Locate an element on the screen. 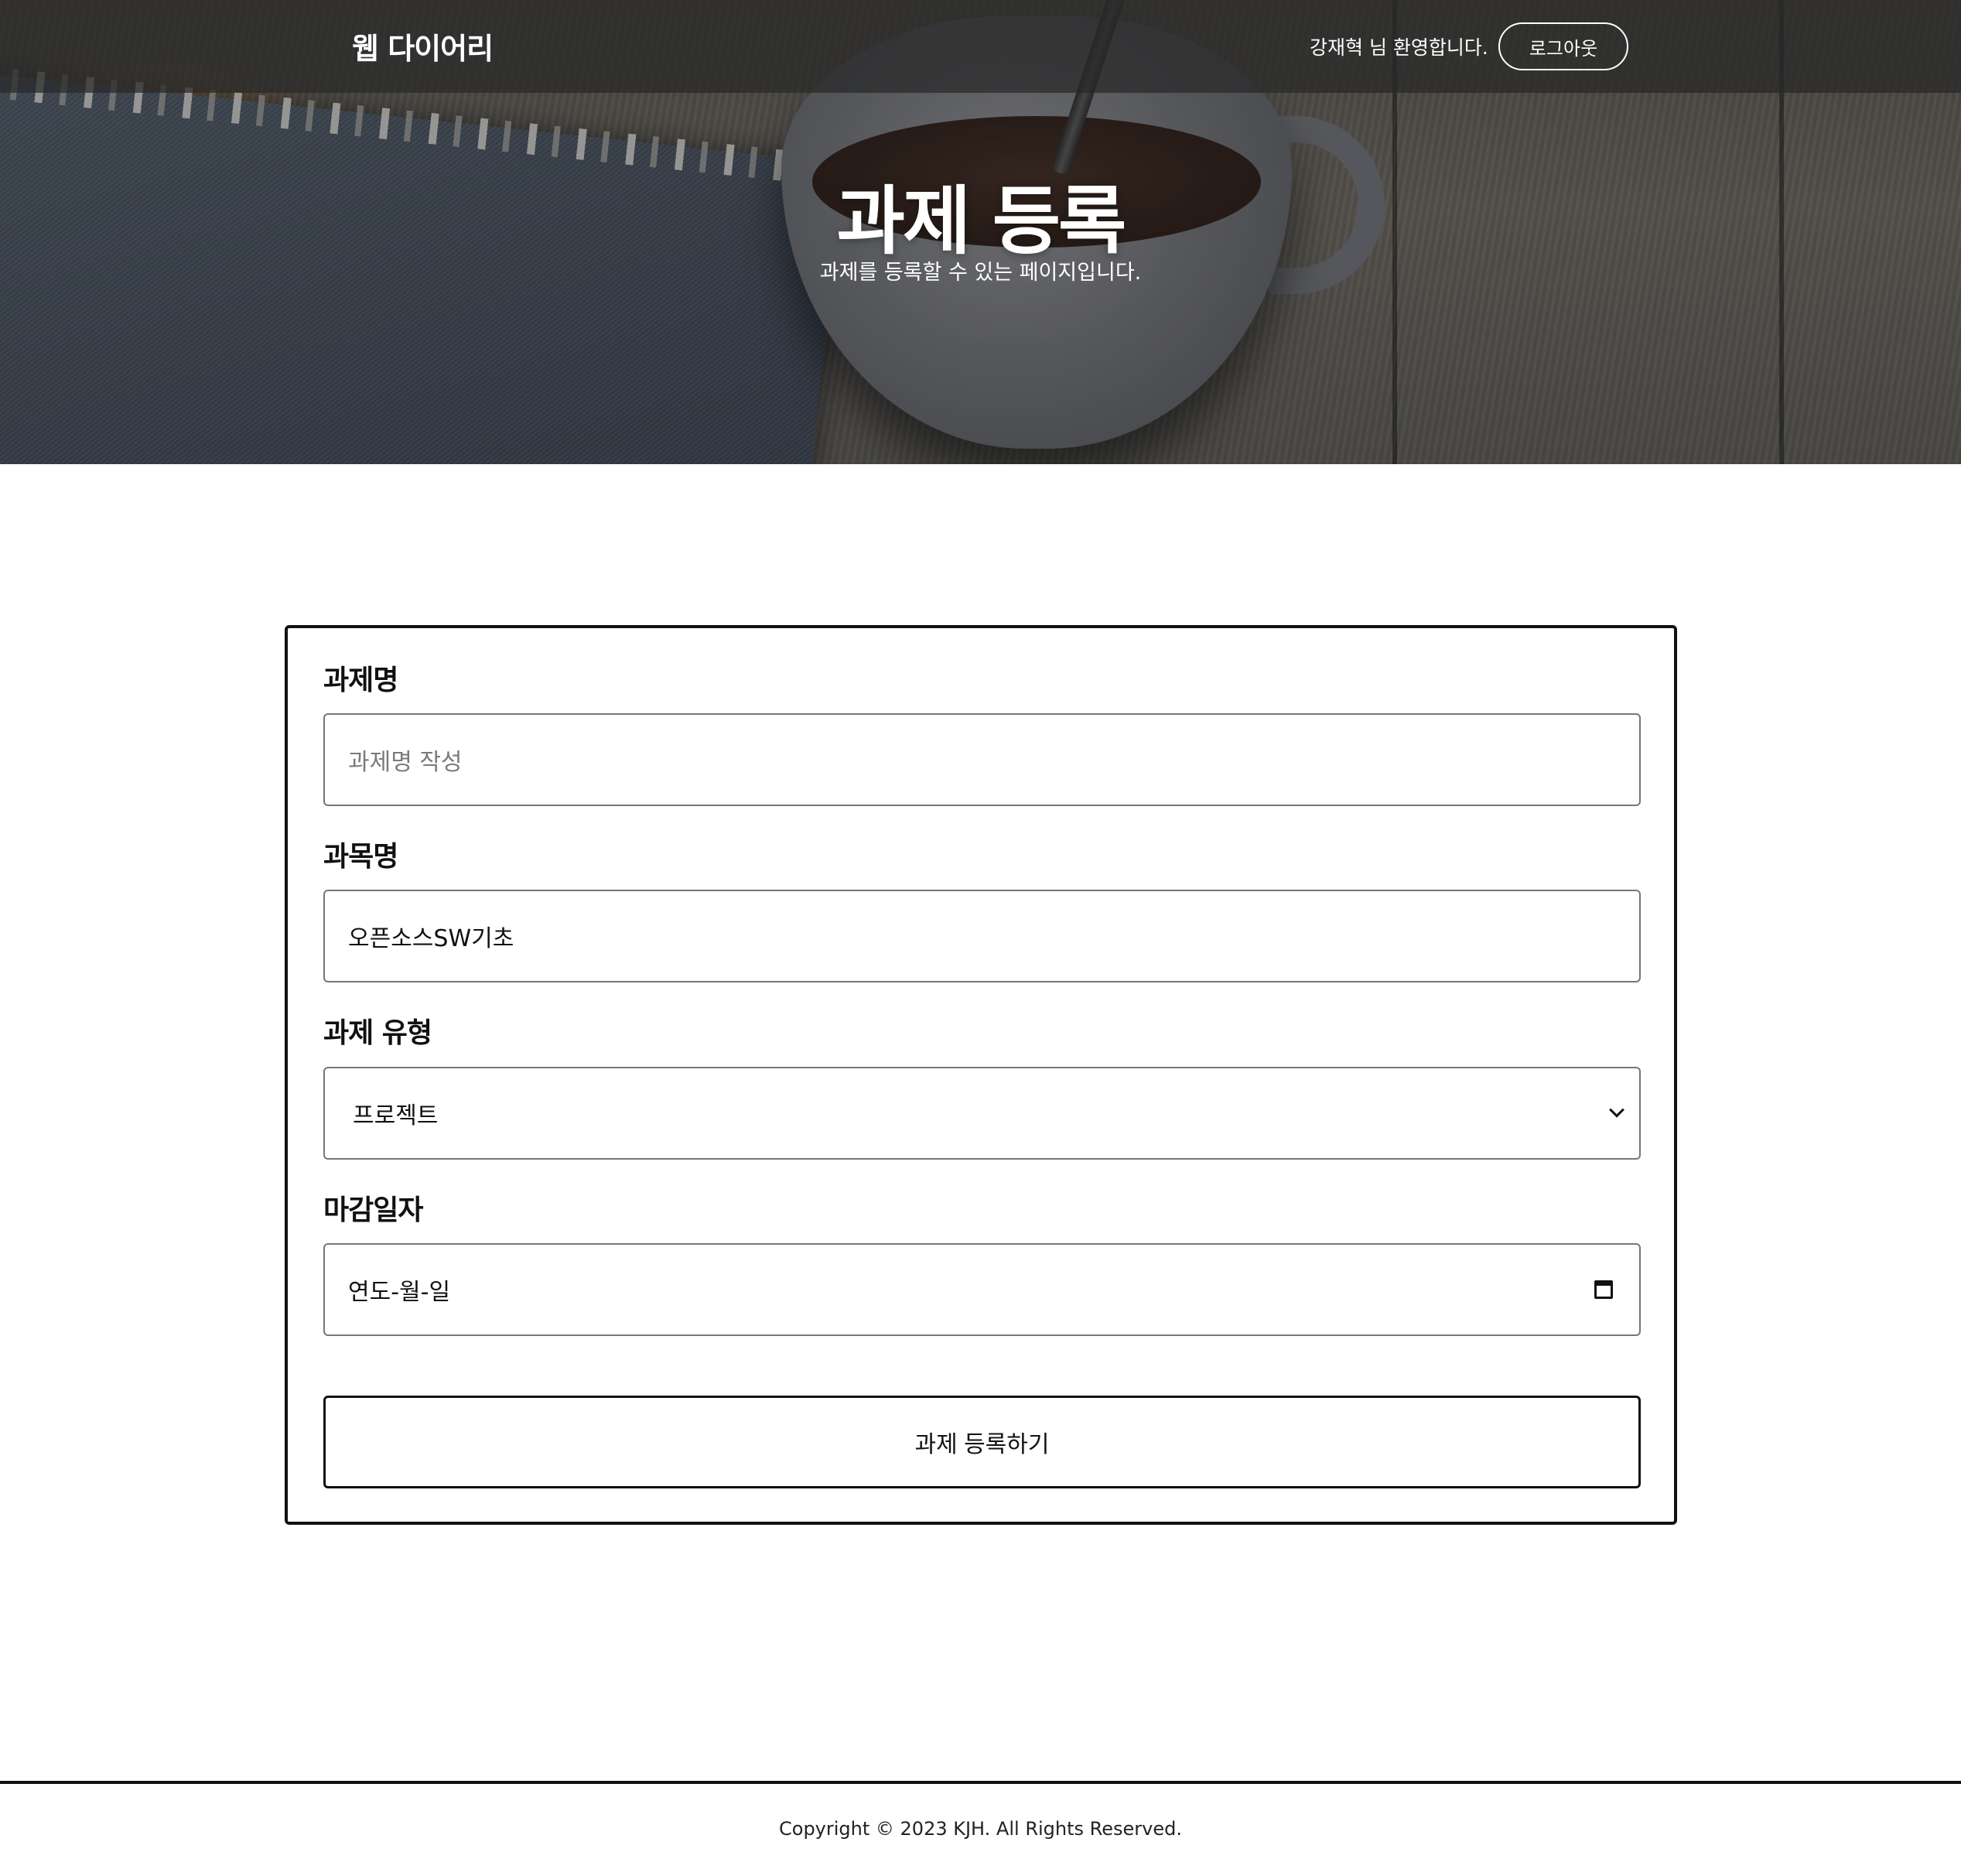 The image size is (1961, 1876). page-subtitle: 과제를 등록할 수 있는 페이지입니다. is located at coordinates (980, 273).